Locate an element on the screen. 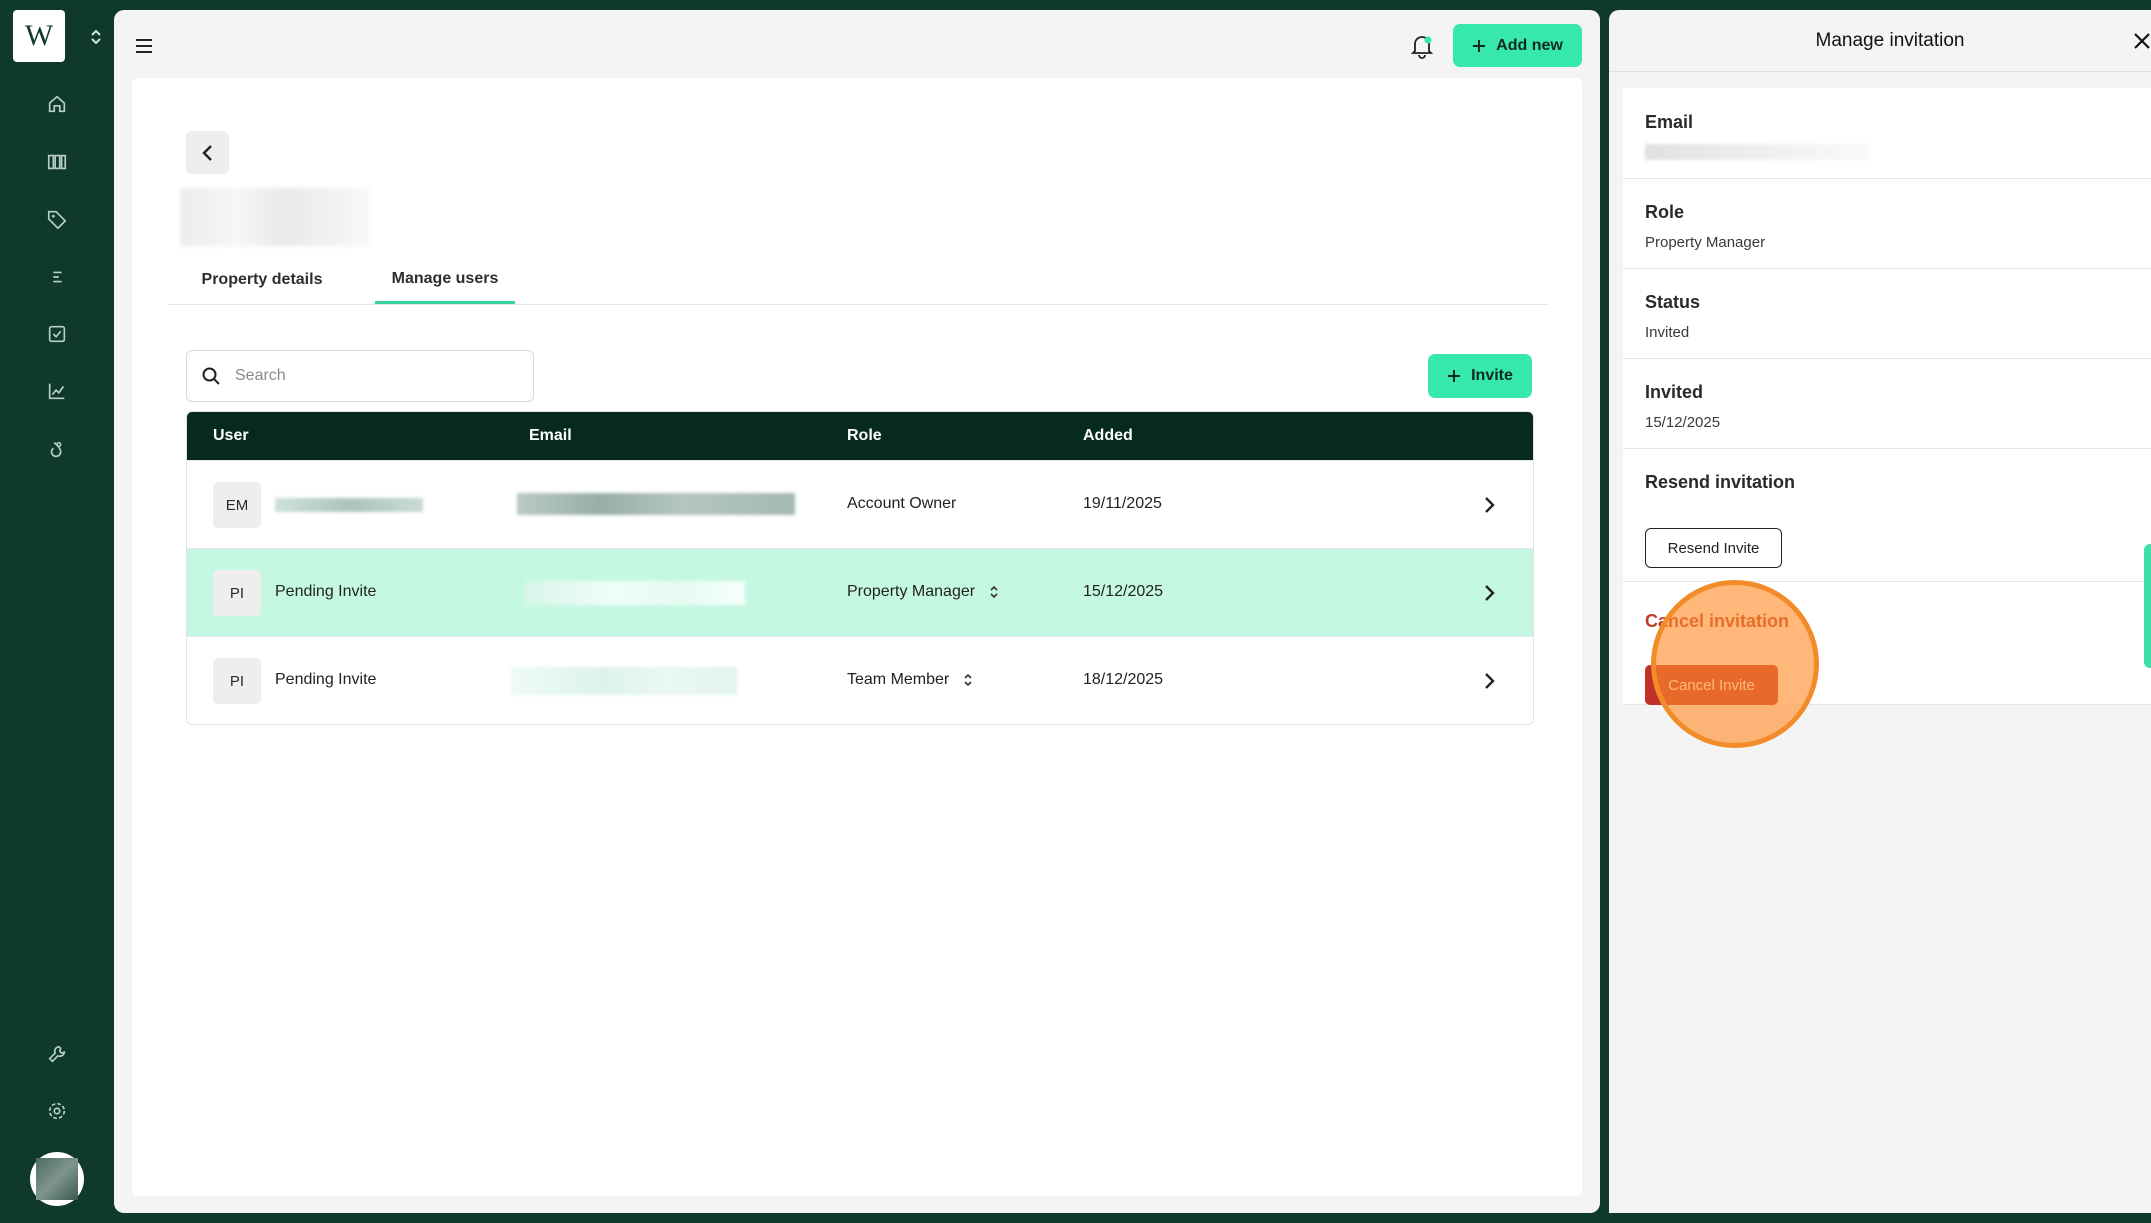 Image resolution: width=2151 pixels, height=1223 pixels. home-icon is located at coordinates (57, 104).